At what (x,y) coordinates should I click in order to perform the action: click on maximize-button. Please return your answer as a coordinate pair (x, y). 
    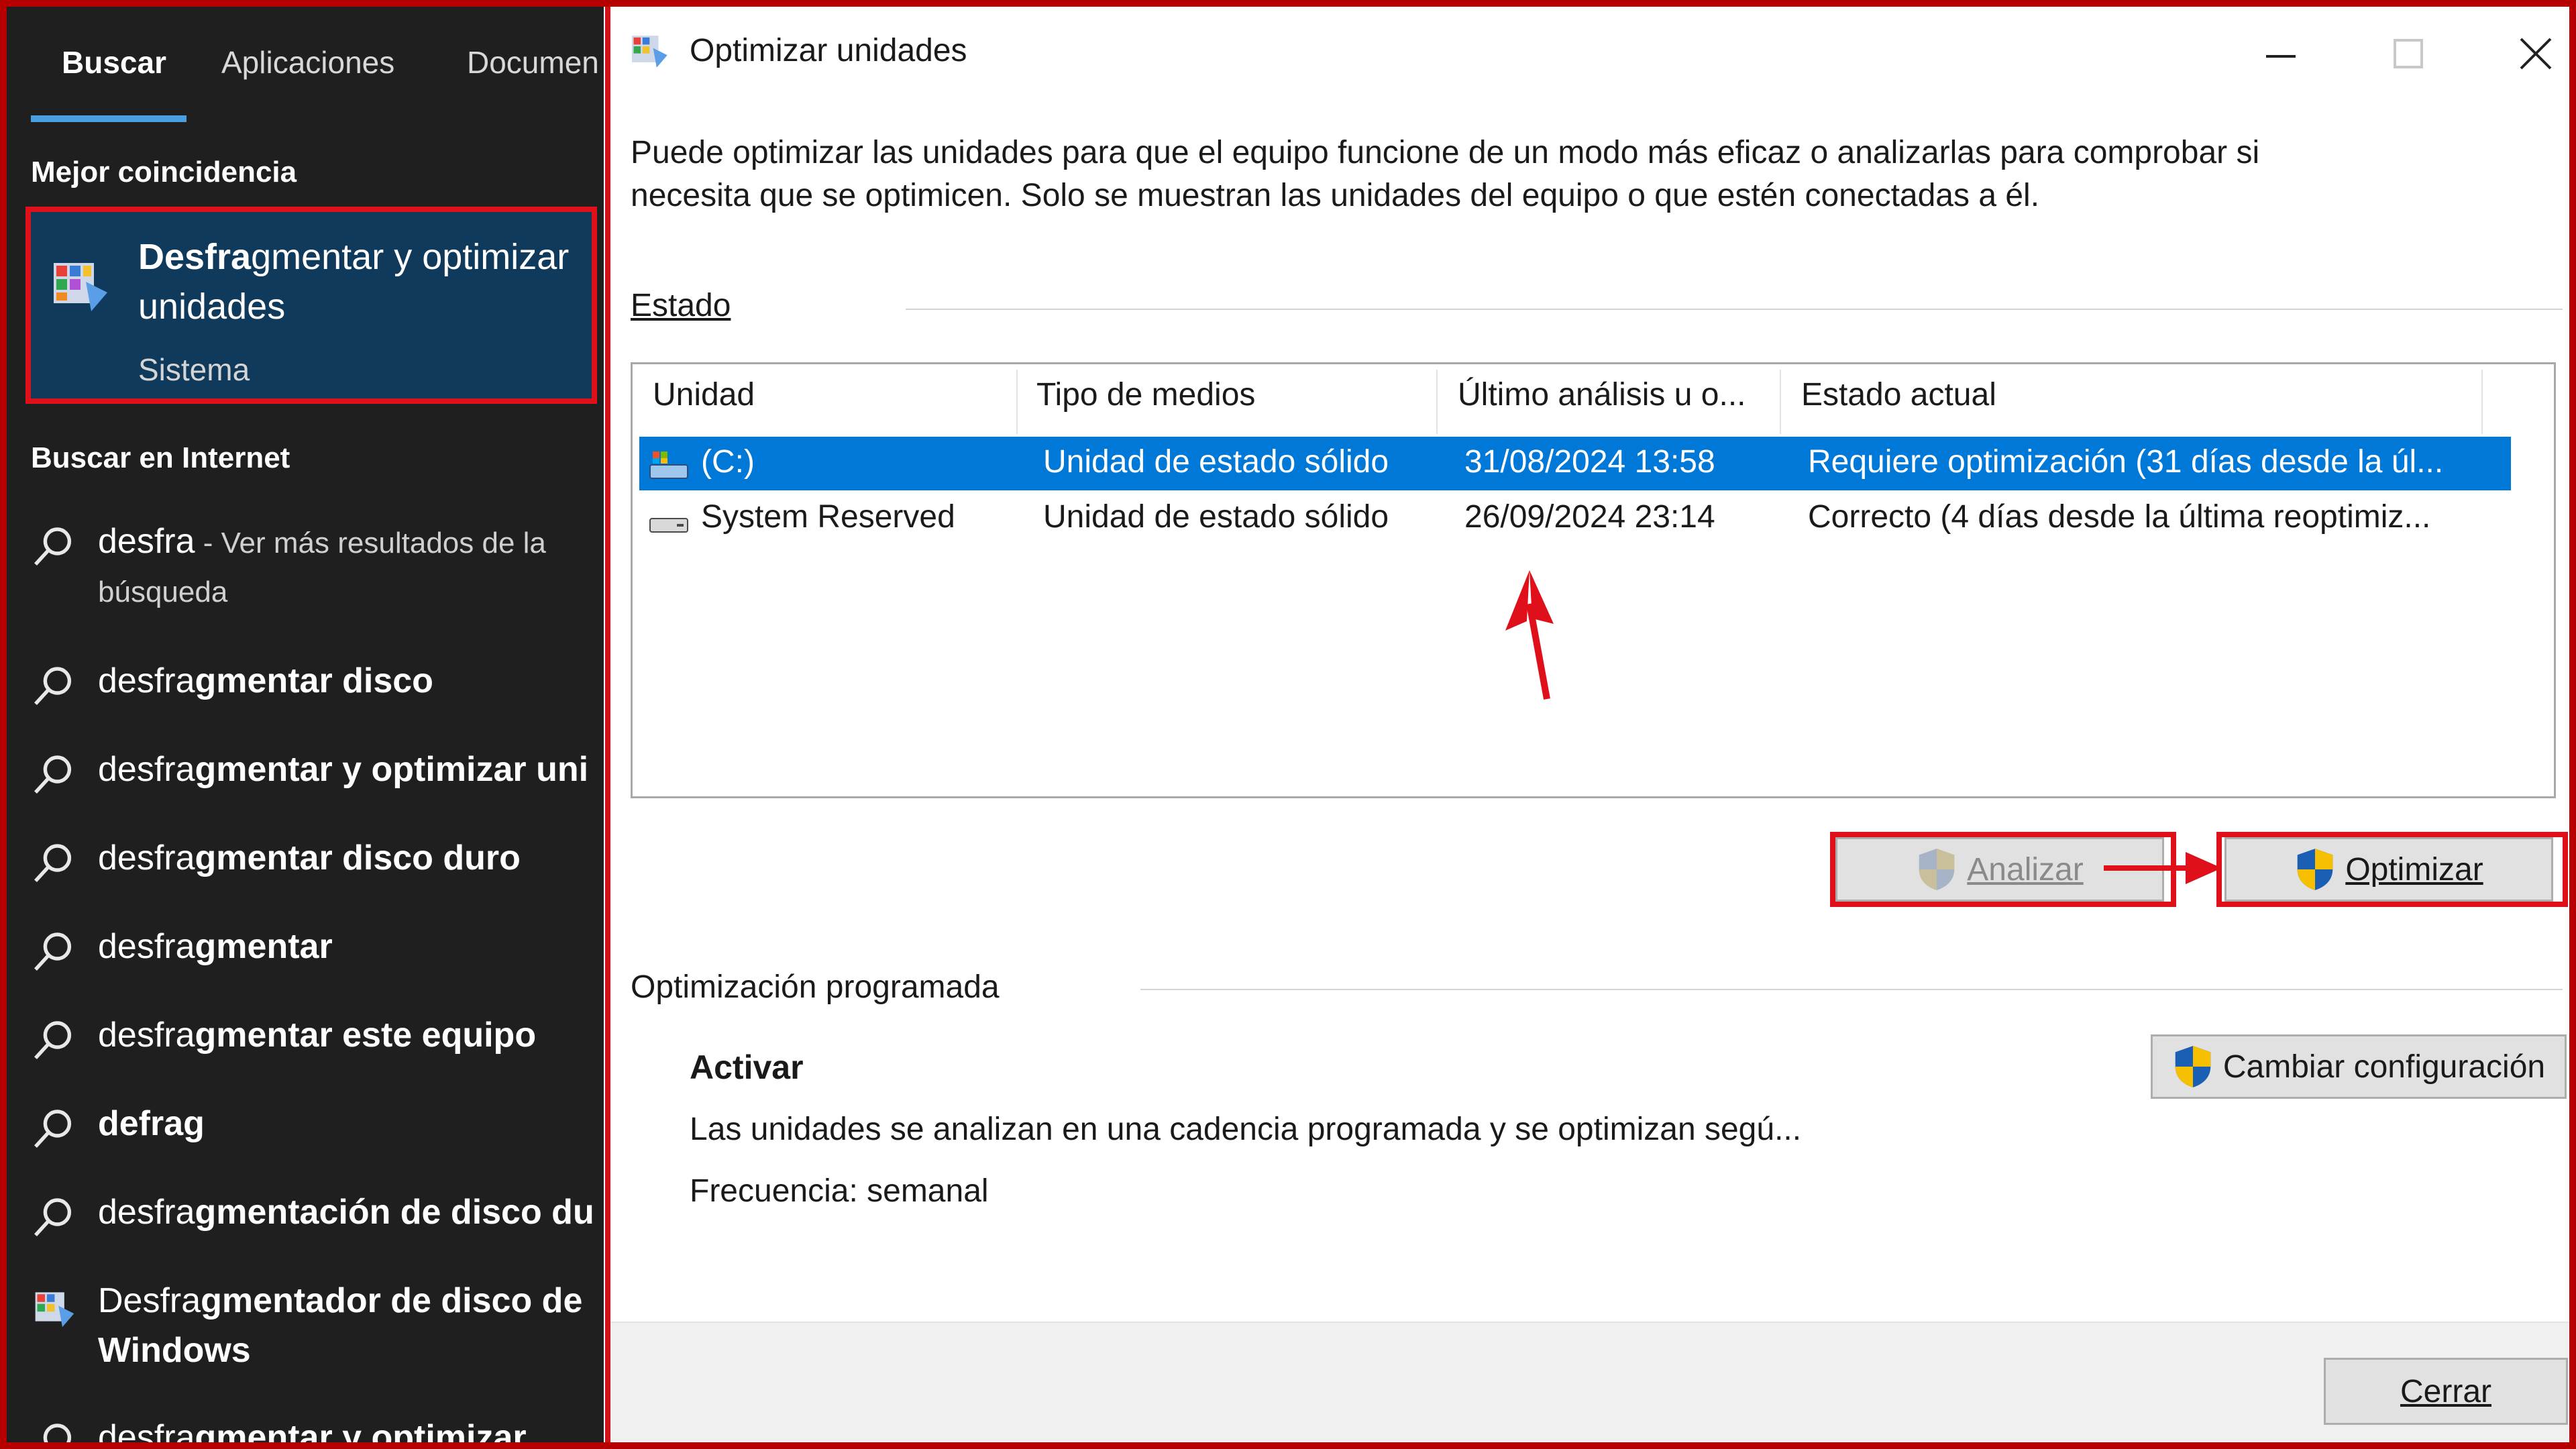
    Looking at the image, I should click on (2408, 53).